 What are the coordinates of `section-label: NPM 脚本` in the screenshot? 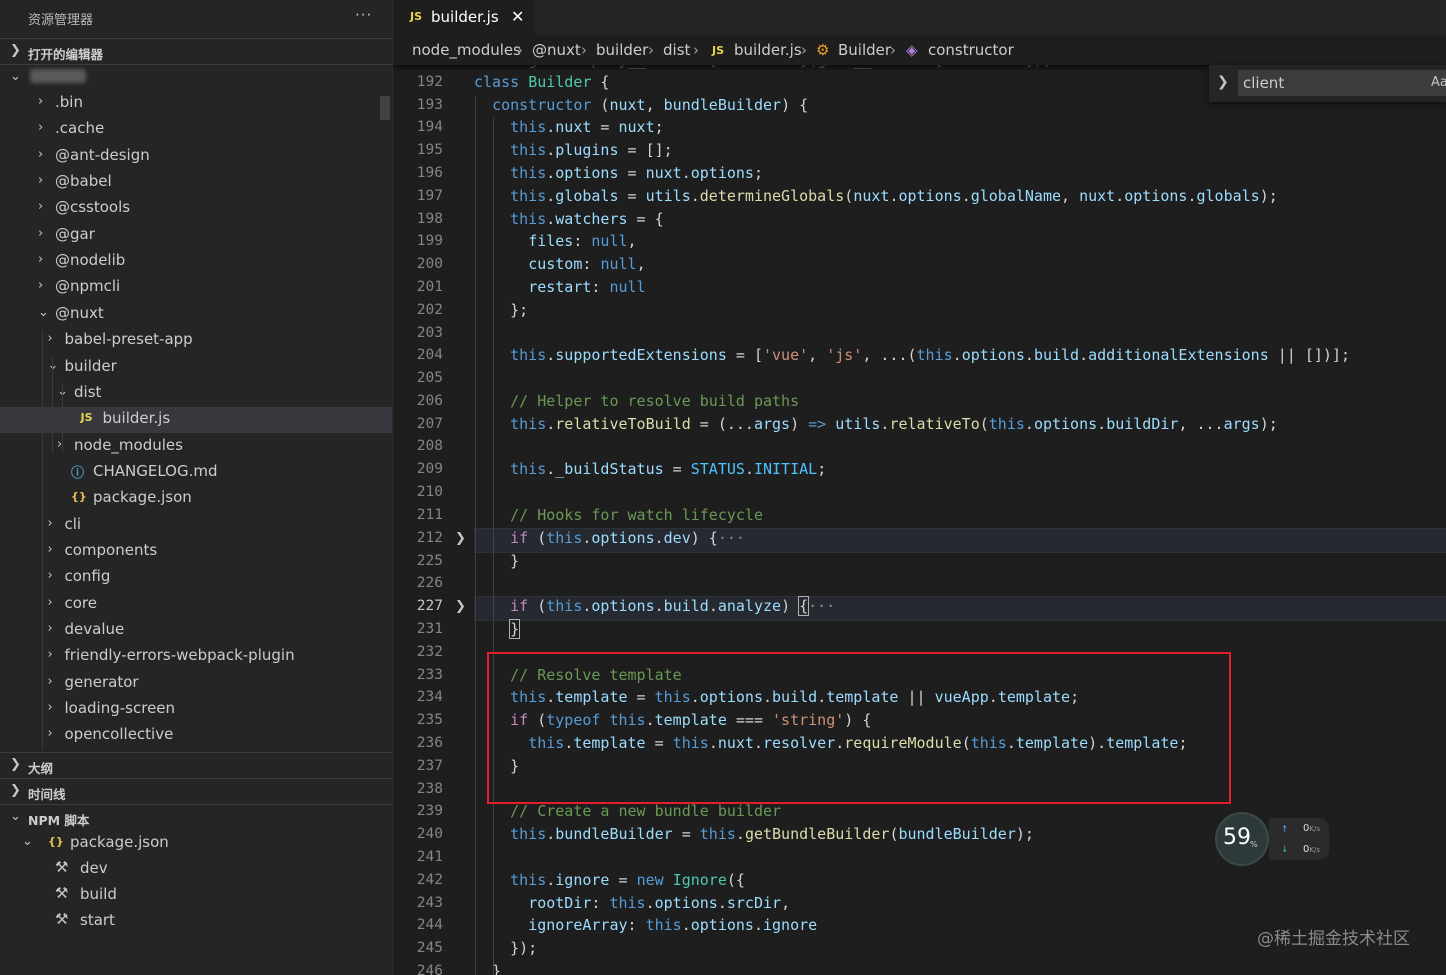 It's located at (59, 820).